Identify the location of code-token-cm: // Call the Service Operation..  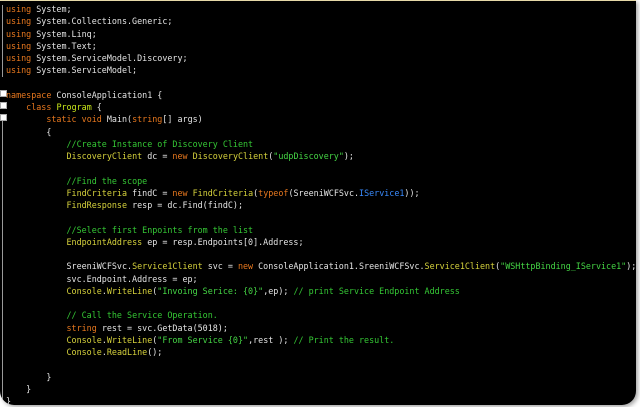
(142, 315).